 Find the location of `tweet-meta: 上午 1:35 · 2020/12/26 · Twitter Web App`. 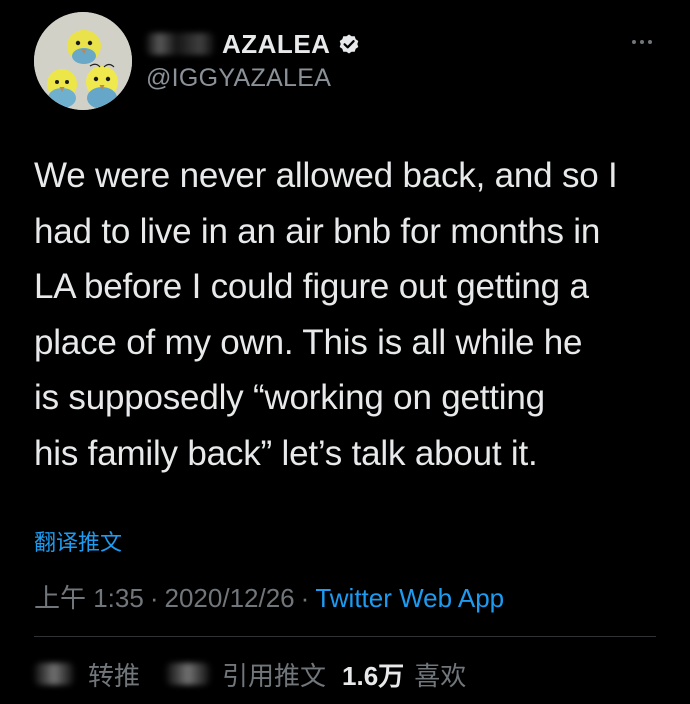

tweet-meta: 上午 1:35 · 2020/12/26 · Twitter Web App is located at coordinates (269, 596).